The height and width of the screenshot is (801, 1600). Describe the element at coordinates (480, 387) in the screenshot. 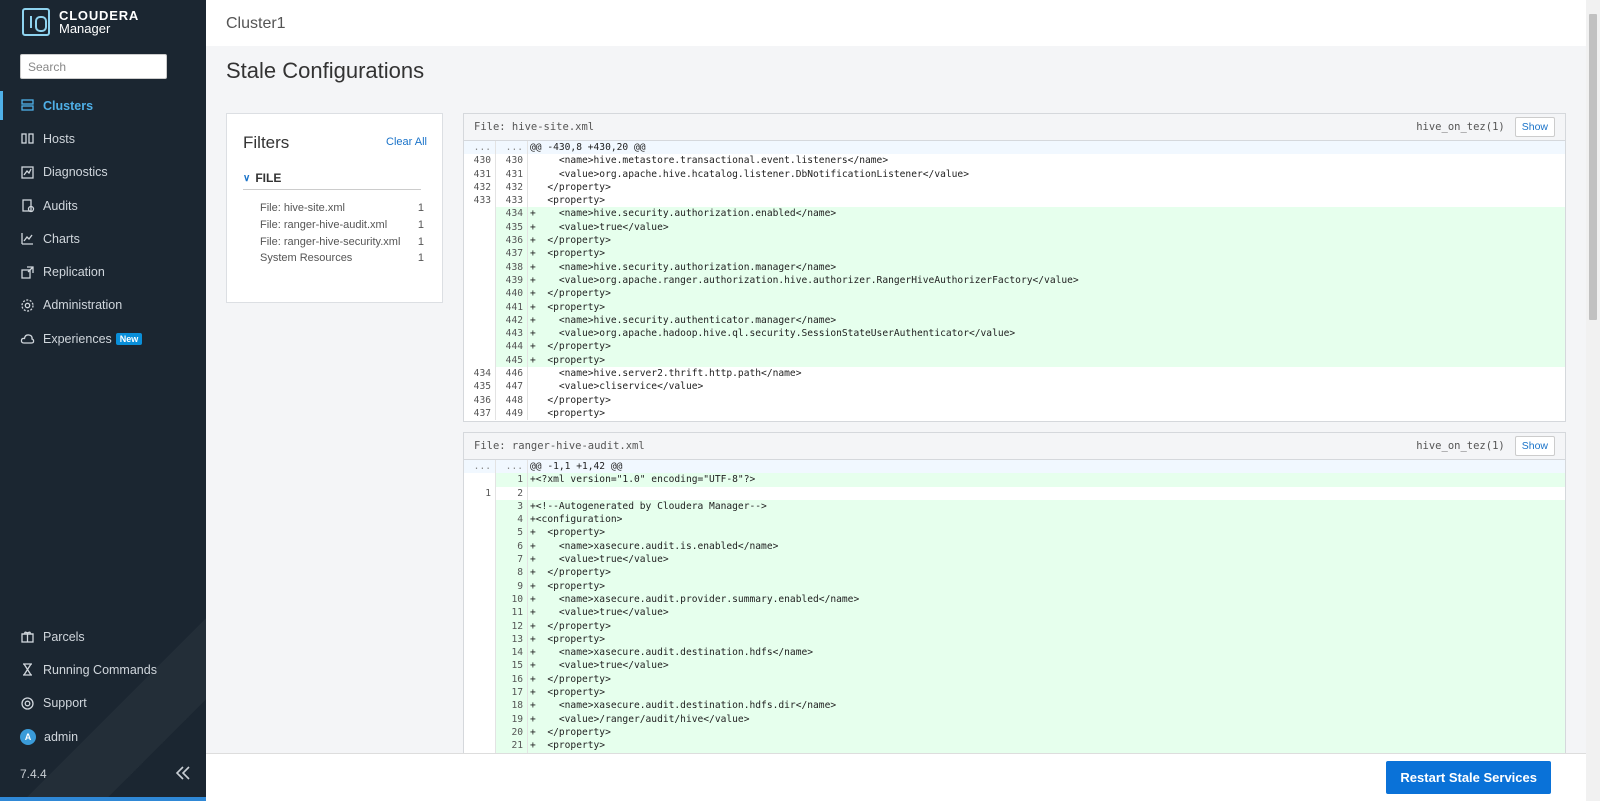

I see `old-line-number: 435` at that location.